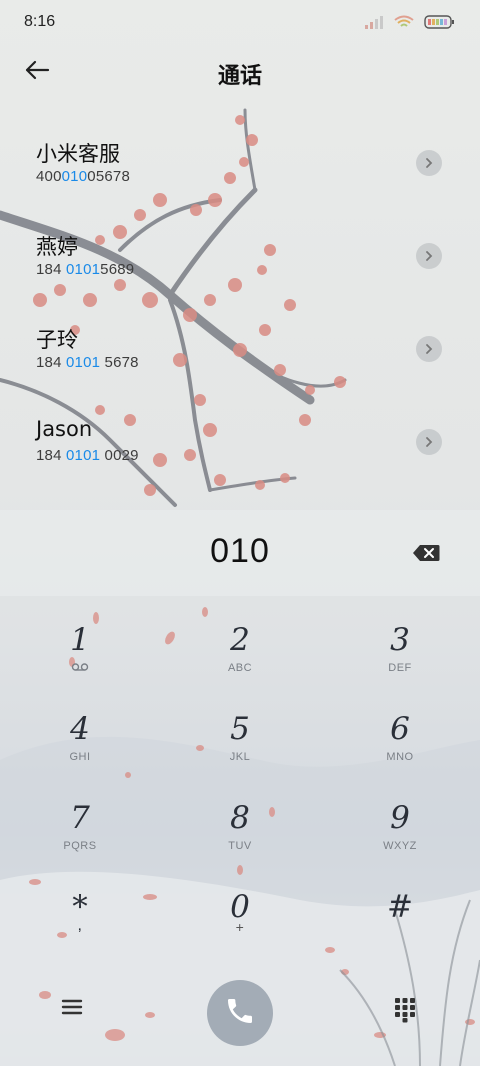  Describe the element at coordinates (80, 927) in the screenshot. I see `key-star: * ,` at that location.